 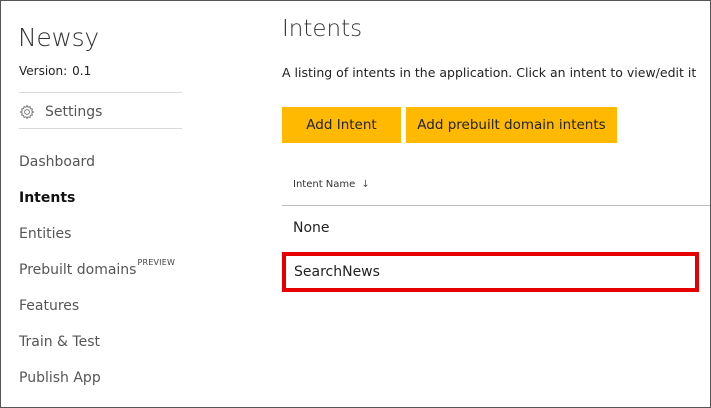 What do you see at coordinates (511, 125) in the screenshot?
I see `add-prebuilt-domain-intents-button: Add prebuilt domain intents` at bounding box center [511, 125].